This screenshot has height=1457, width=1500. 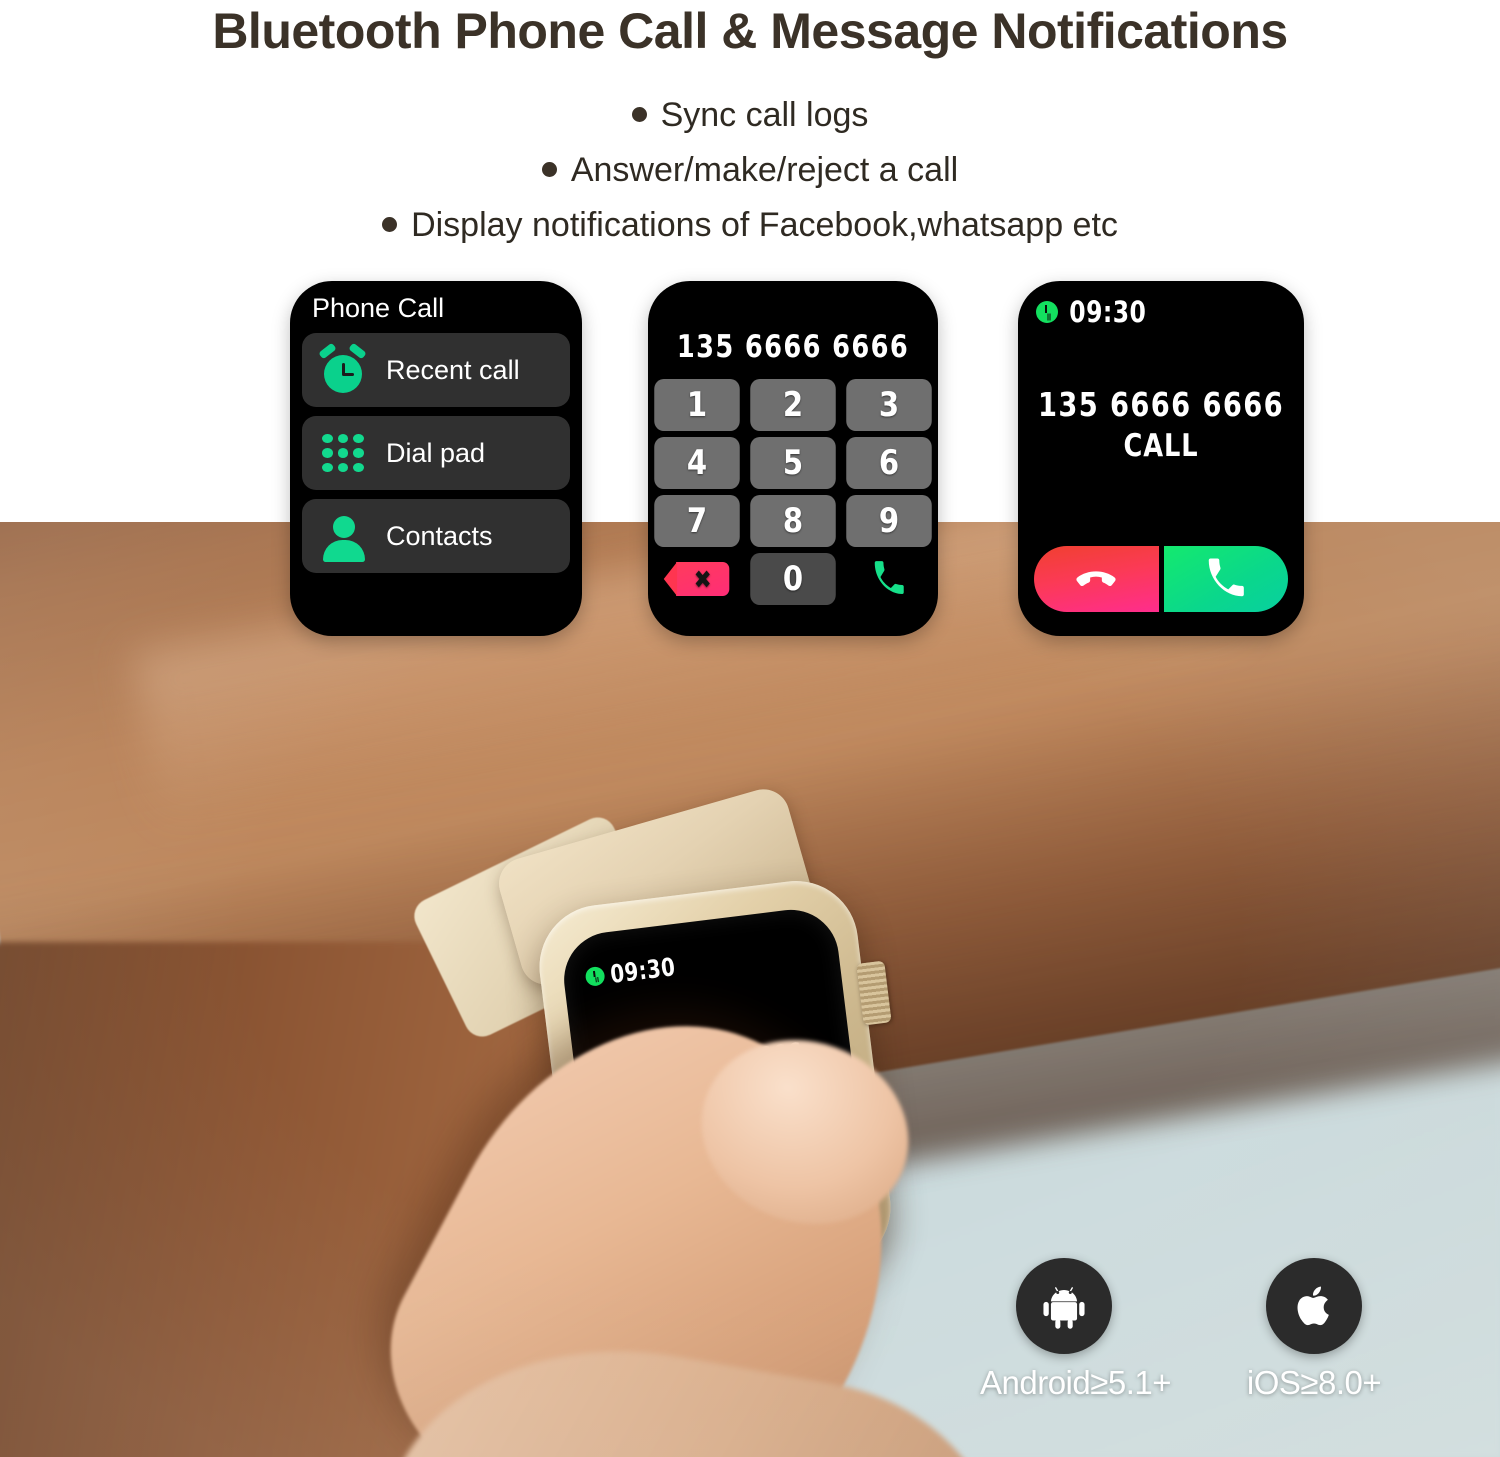 I want to click on android-icon, so click(x=1064, y=1308).